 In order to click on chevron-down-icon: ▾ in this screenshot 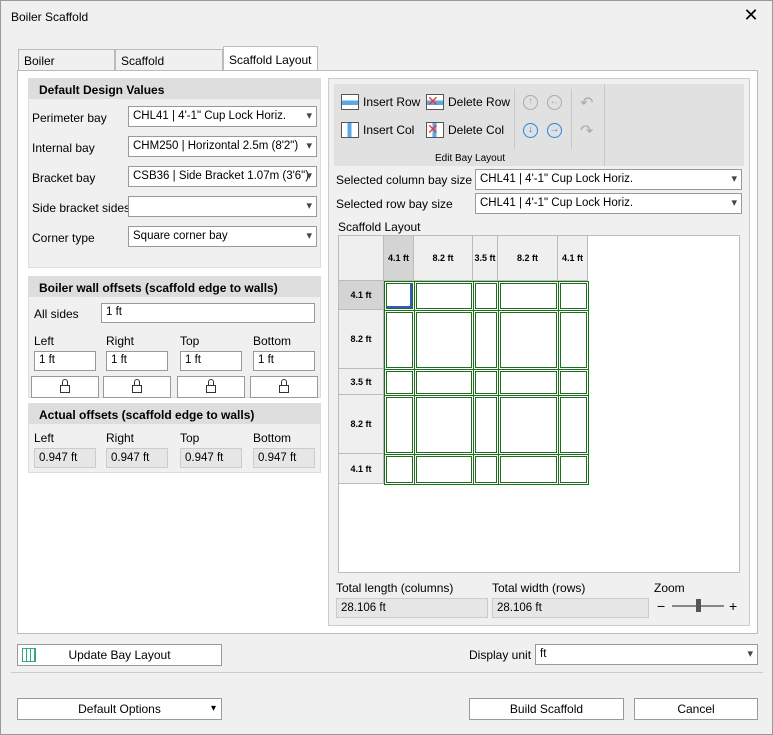, I will do `click(213, 708)`.